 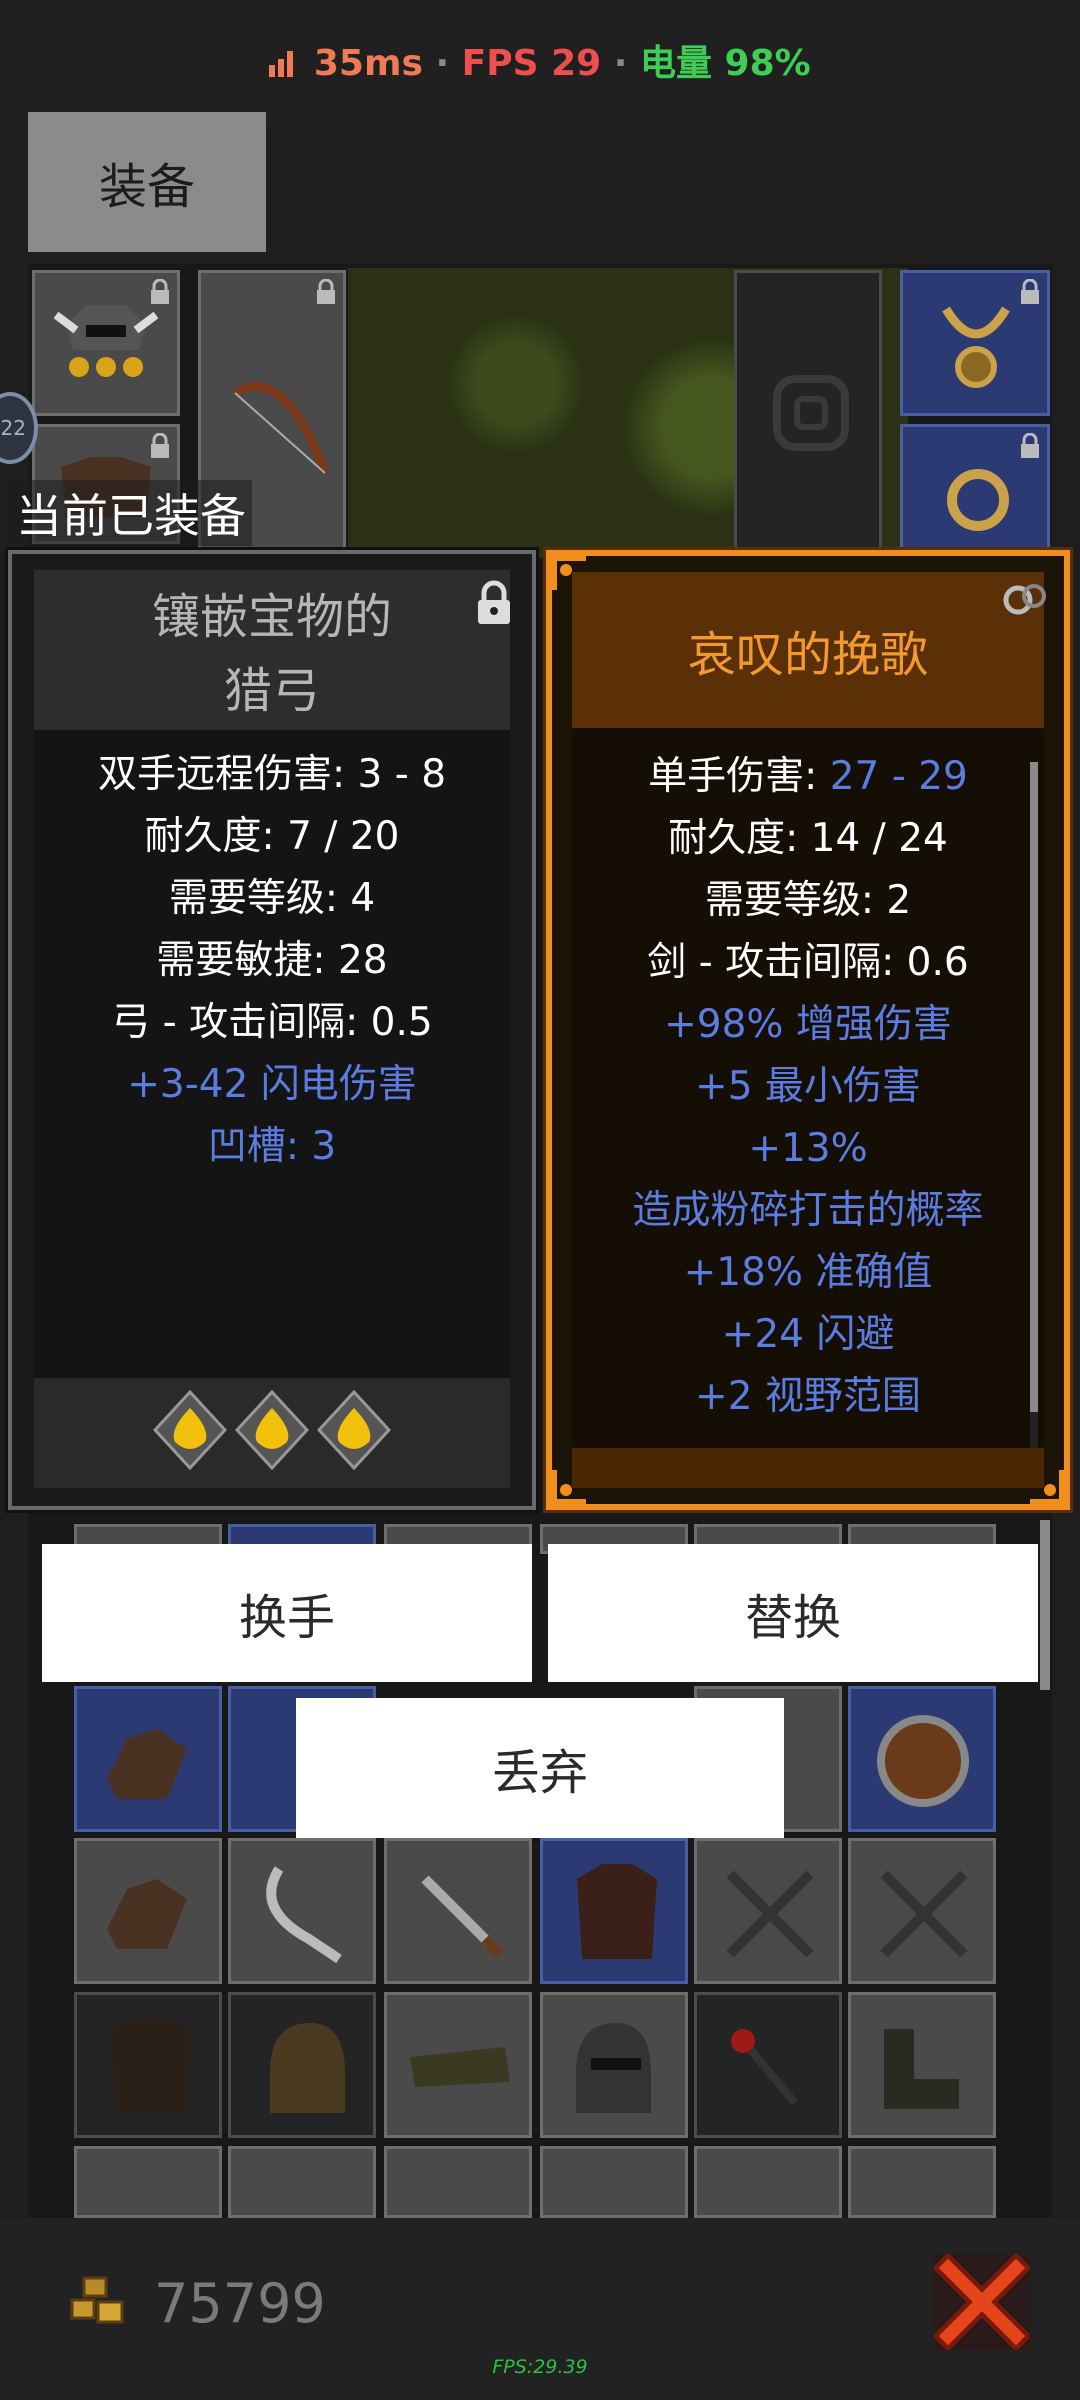 What do you see at coordinates (808, 1024) in the screenshot?
I see `magic-stat-line: +98% 增强伤害` at bounding box center [808, 1024].